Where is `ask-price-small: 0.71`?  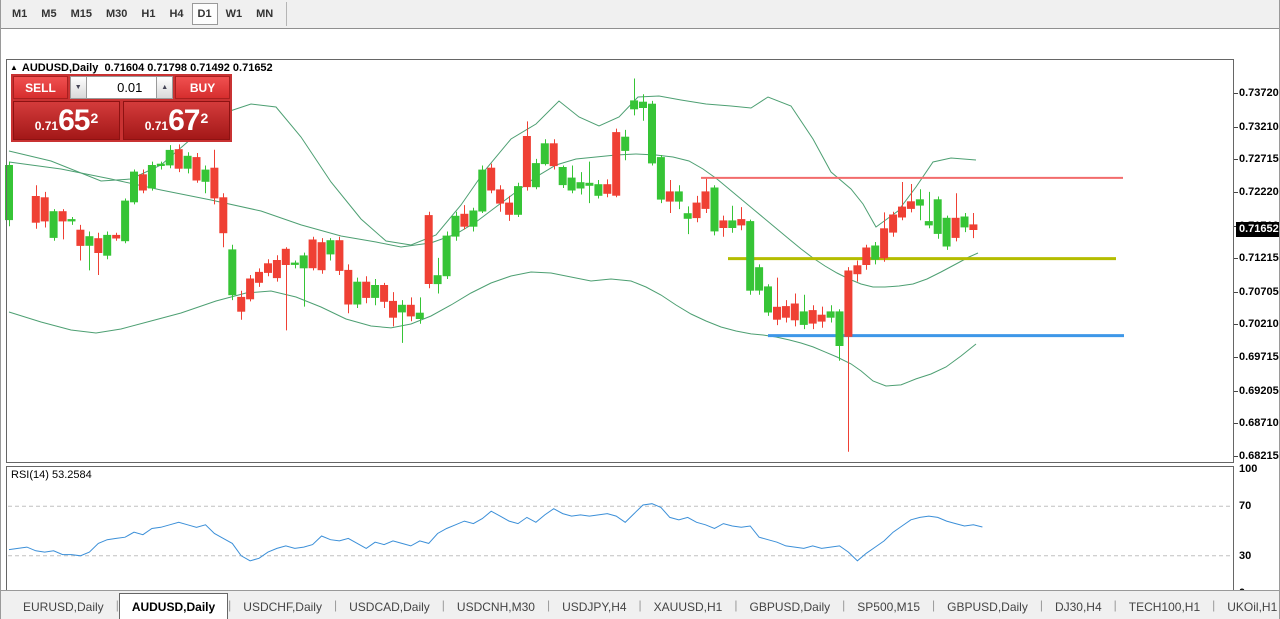 ask-price-small: 0.71 is located at coordinates (156, 126).